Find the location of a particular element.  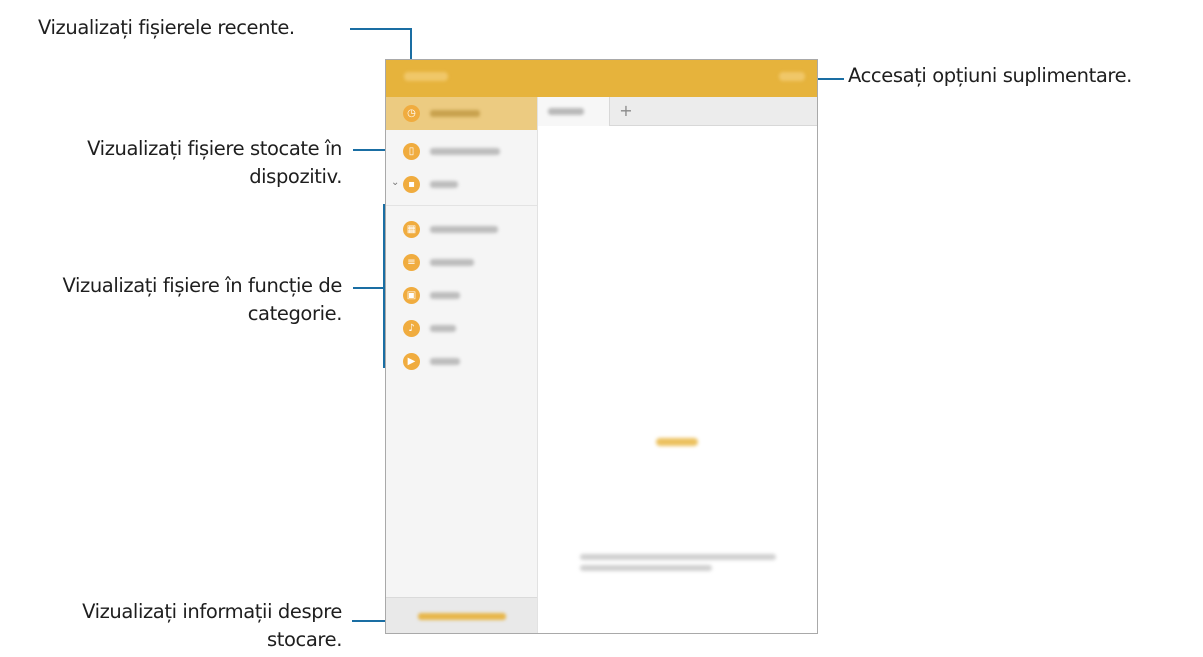

leader-recent-h is located at coordinates (380, 29).